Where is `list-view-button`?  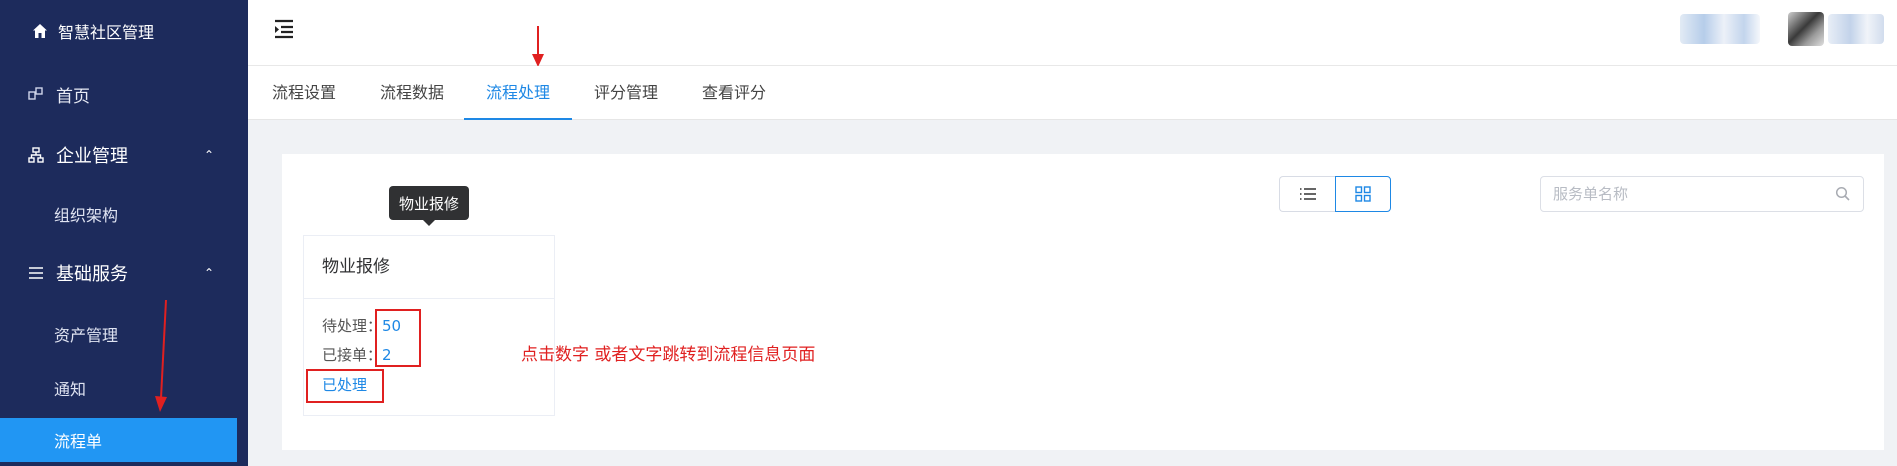 list-view-button is located at coordinates (1307, 194).